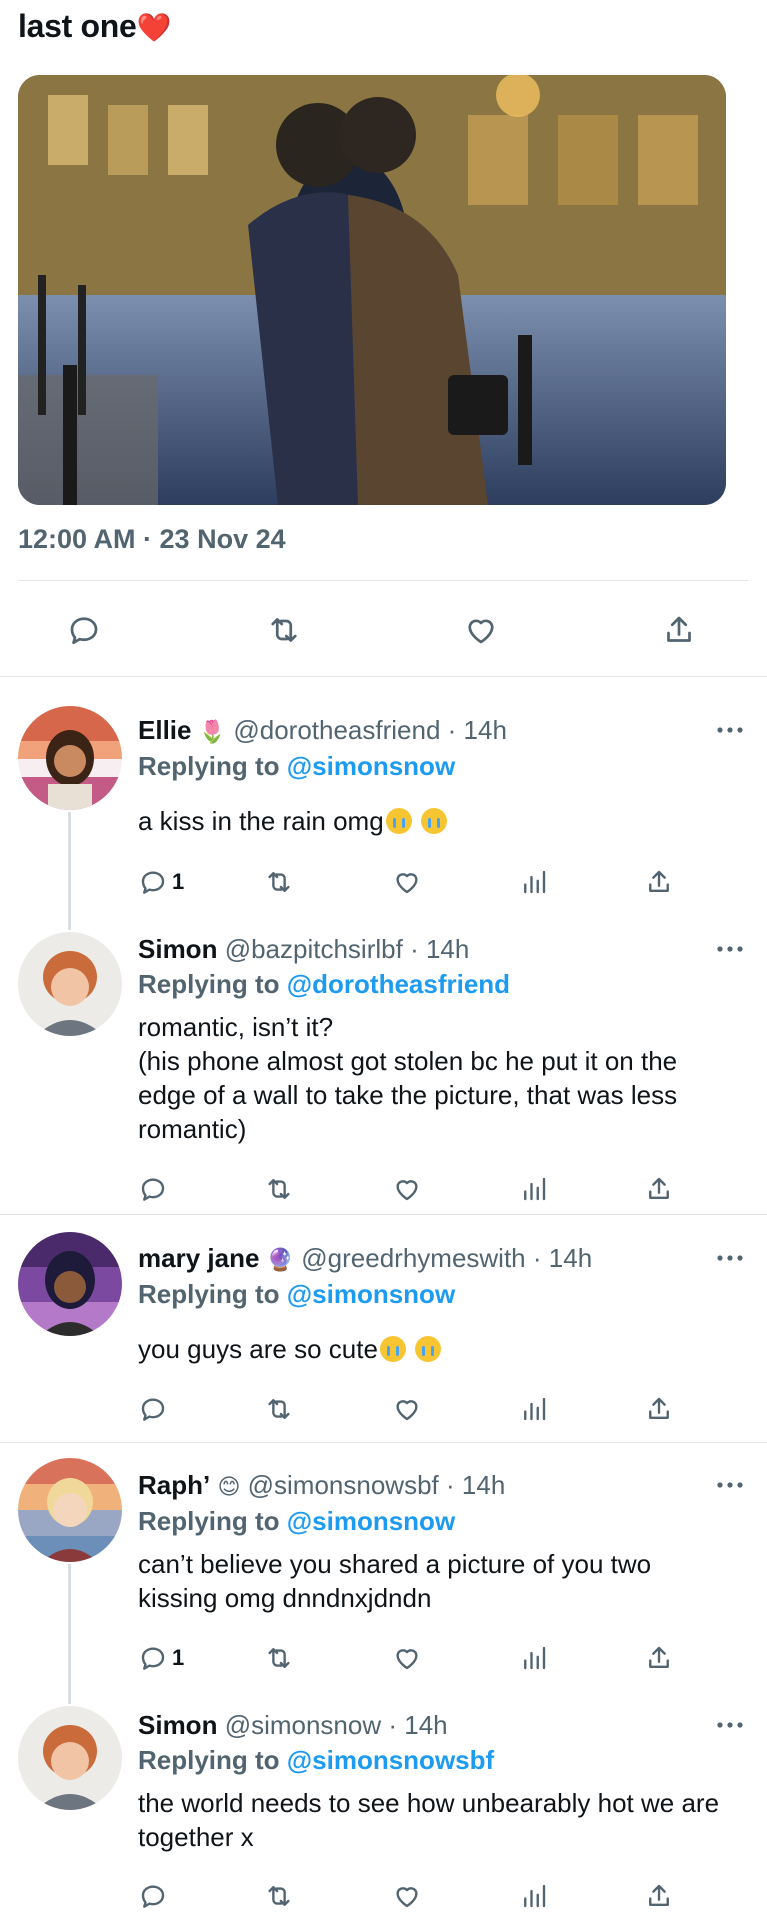 The image size is (767, 1920). I want to click on heart-emoji: ❤️, so click(154, 27).